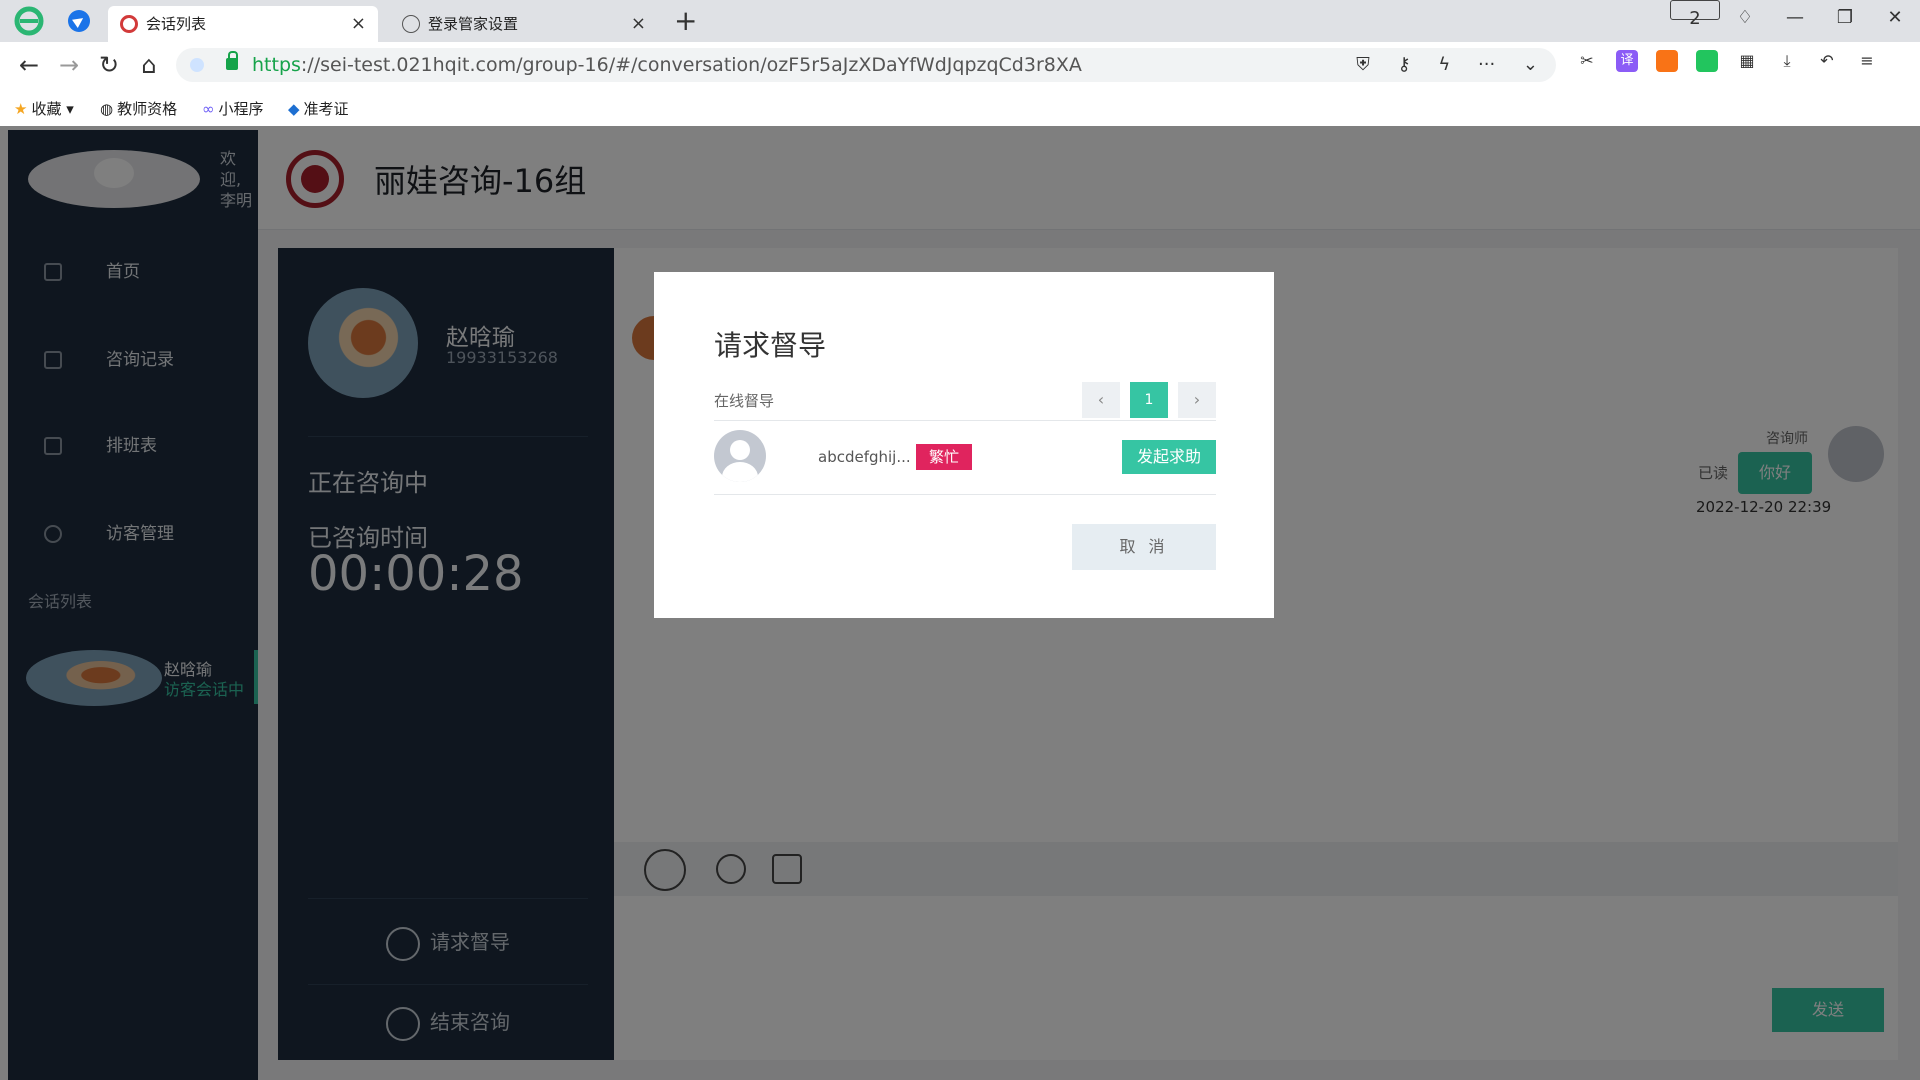 This screenshot has height=1080, width=1920. Describe the element at coordinates (208, 109) in the screenshot. I see `miniprogram-icon: ∞` at that location.